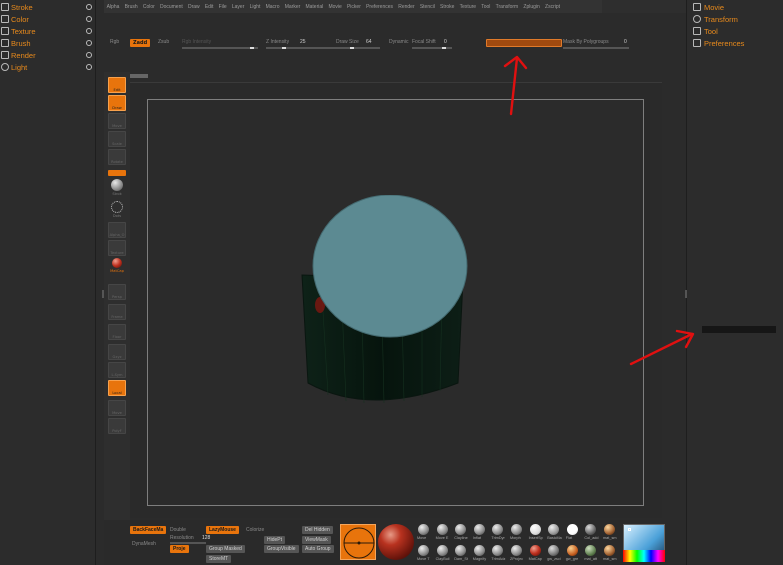  I want to click on material-sphere-button, so click(396, 542).